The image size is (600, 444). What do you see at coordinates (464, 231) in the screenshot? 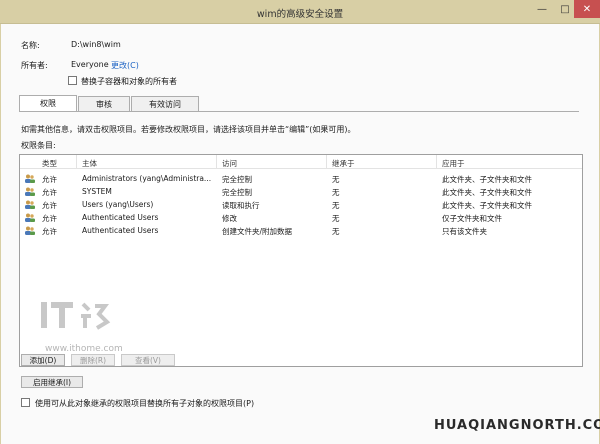
I see `cell-applies-to: 只有该文件夹` at bounding box center [464, 231].